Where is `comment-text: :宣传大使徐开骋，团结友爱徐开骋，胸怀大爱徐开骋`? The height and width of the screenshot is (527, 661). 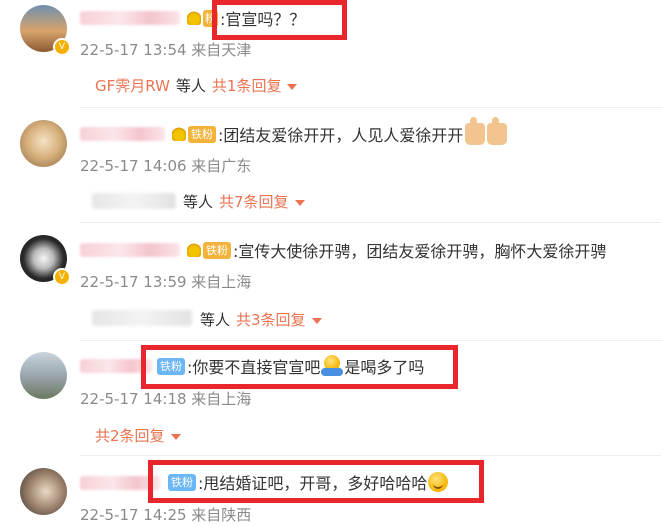 comment-text: :宣传大使徐开骋，团结友爱徐开骋，胸怀大爱徐开骋 is located at coordinates (420, 251).